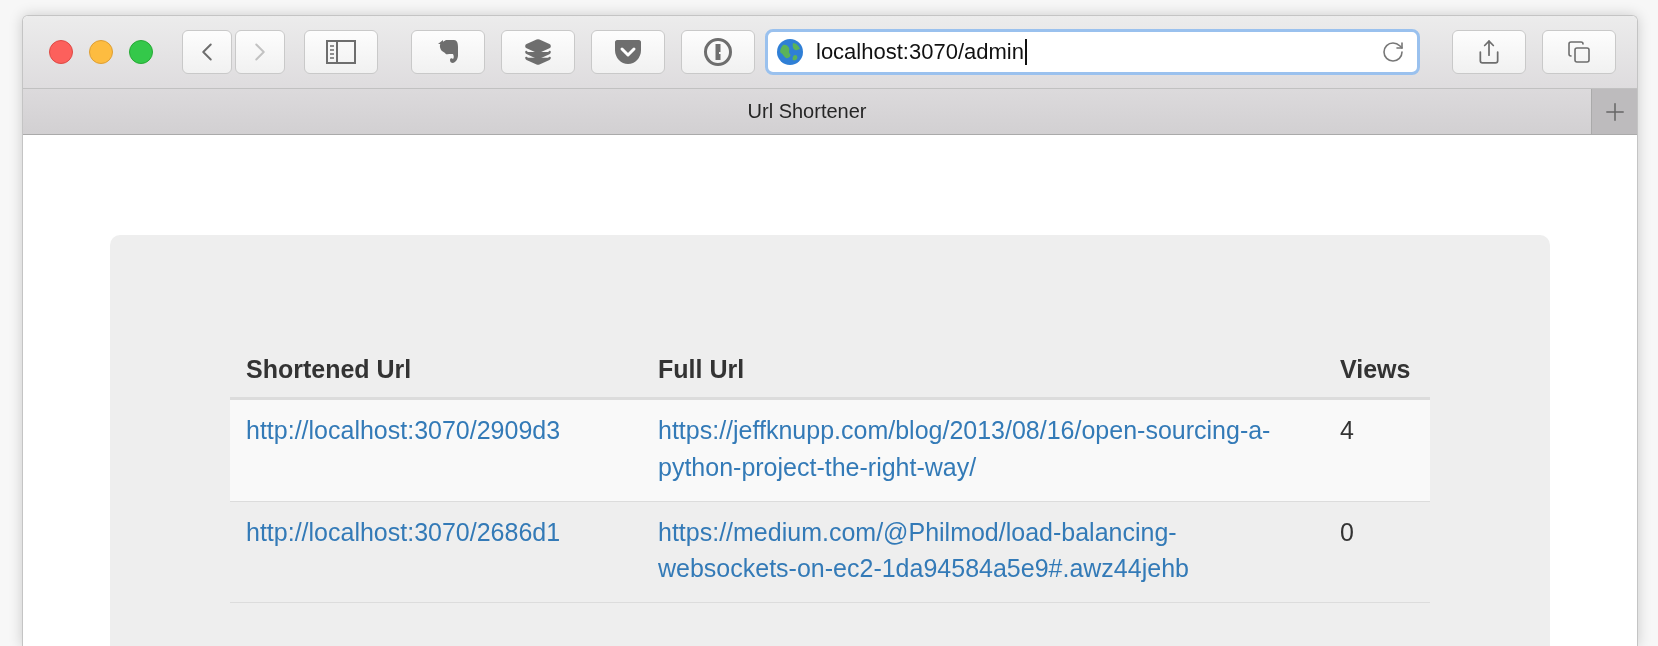 The height and width of the screenshot is (646, 1658). Describe the element at coordinates (1347, 531) in the screenshot. I see `views-count: 0` at that location.